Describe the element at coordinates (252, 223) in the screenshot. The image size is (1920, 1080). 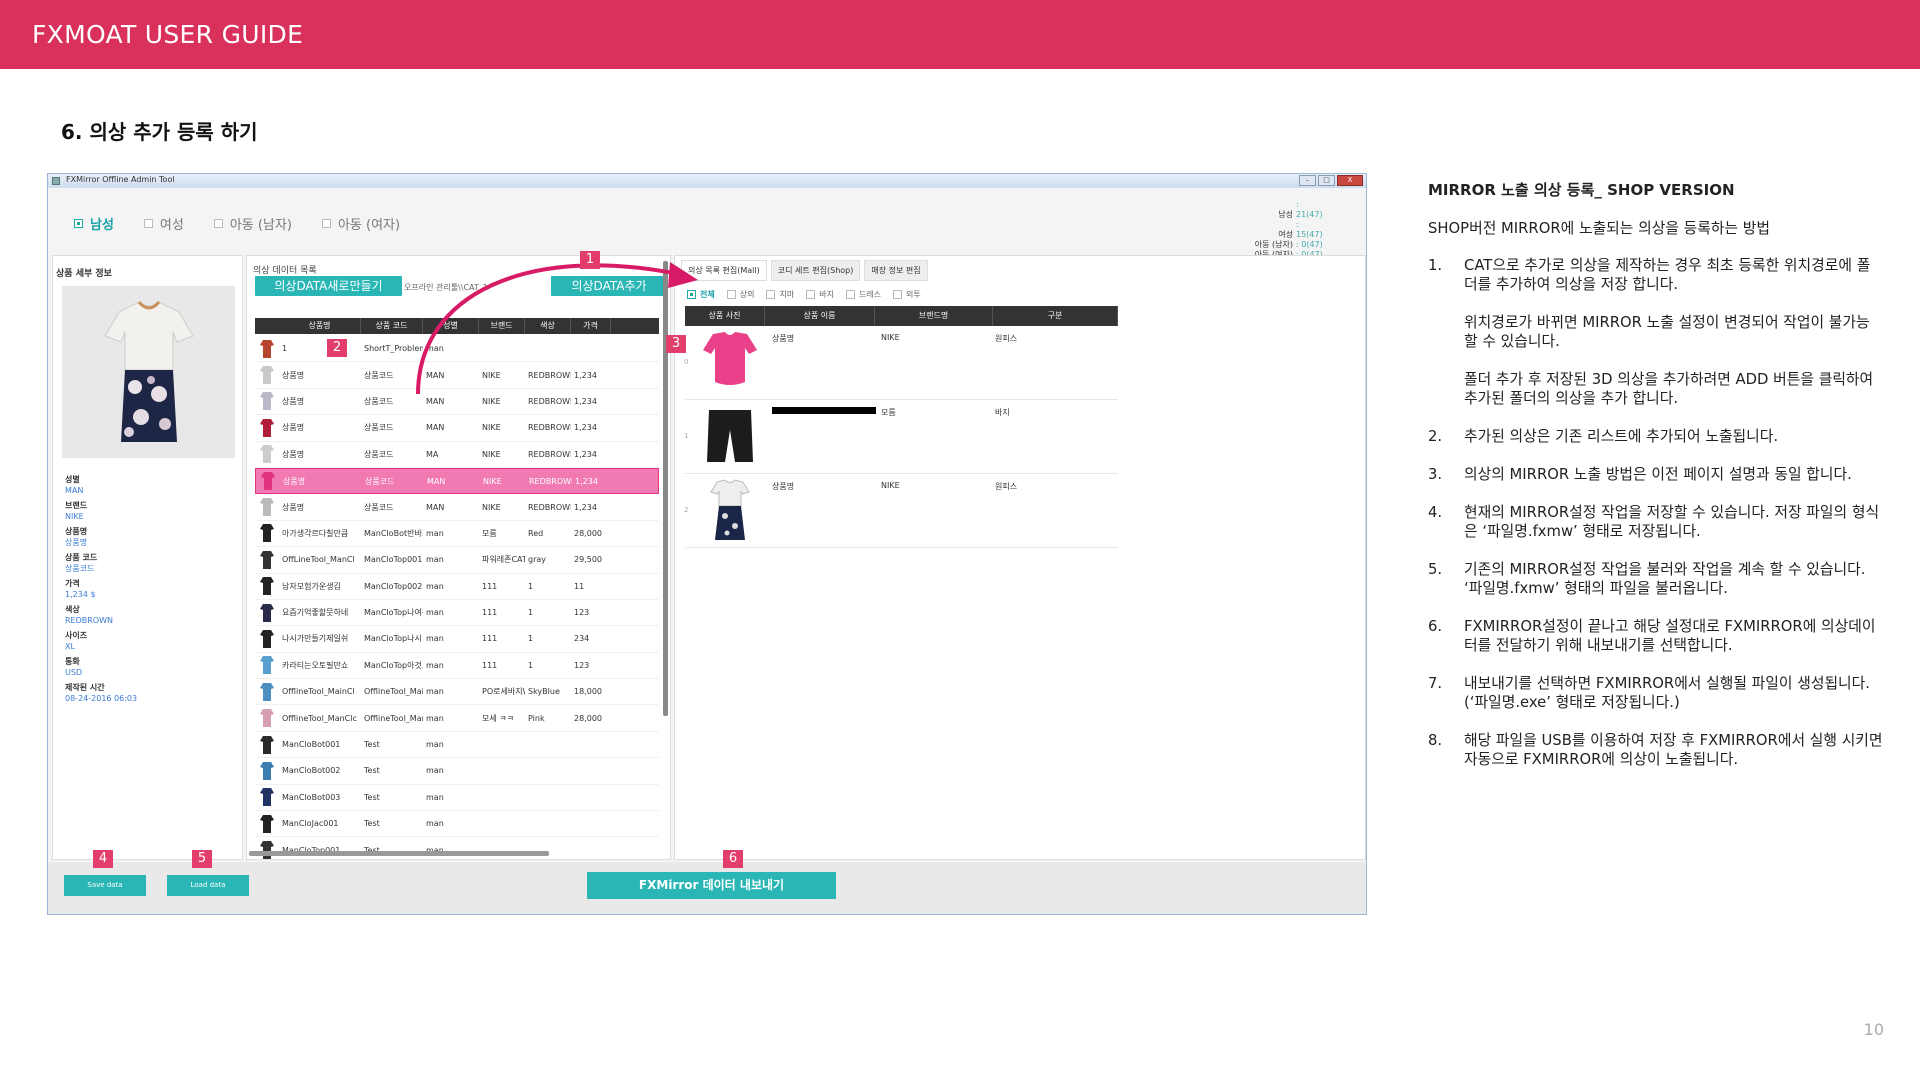
I see `gender-option: 아동 (남자)` at that location.